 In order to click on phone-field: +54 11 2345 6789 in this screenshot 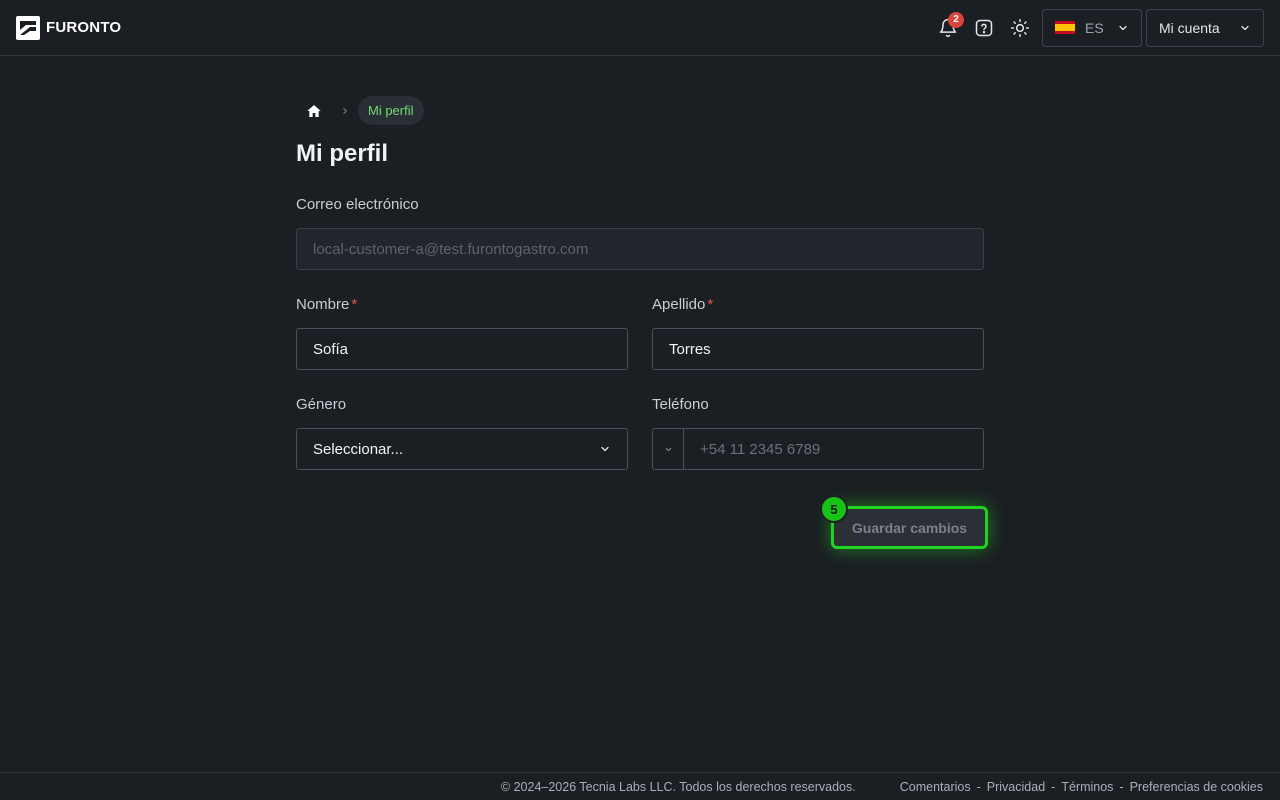, I will do `click(818, 449)`.